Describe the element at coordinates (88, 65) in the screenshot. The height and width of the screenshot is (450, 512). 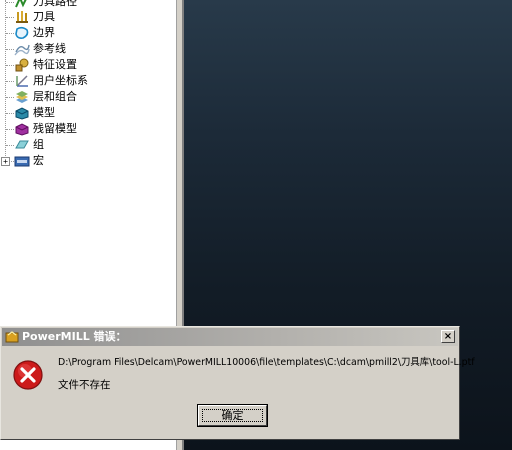
I see `tree-item-featuresets: 特征设置` at that location.